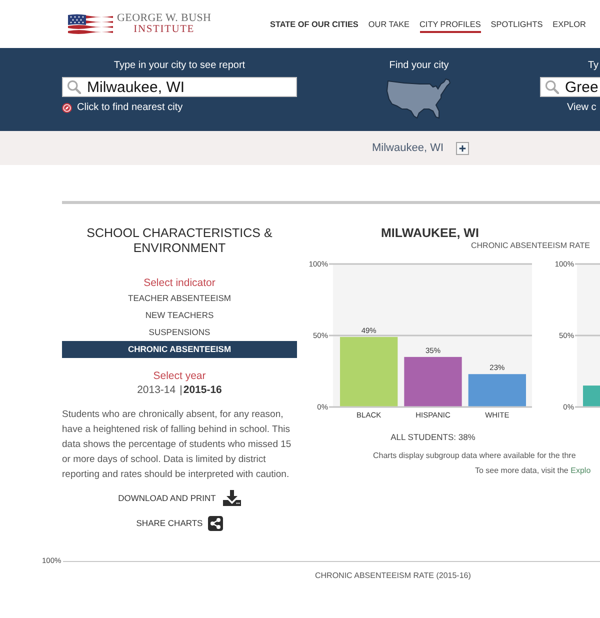 The image size is (600, 618). I want to click on flag-icon, so click(90, 24).